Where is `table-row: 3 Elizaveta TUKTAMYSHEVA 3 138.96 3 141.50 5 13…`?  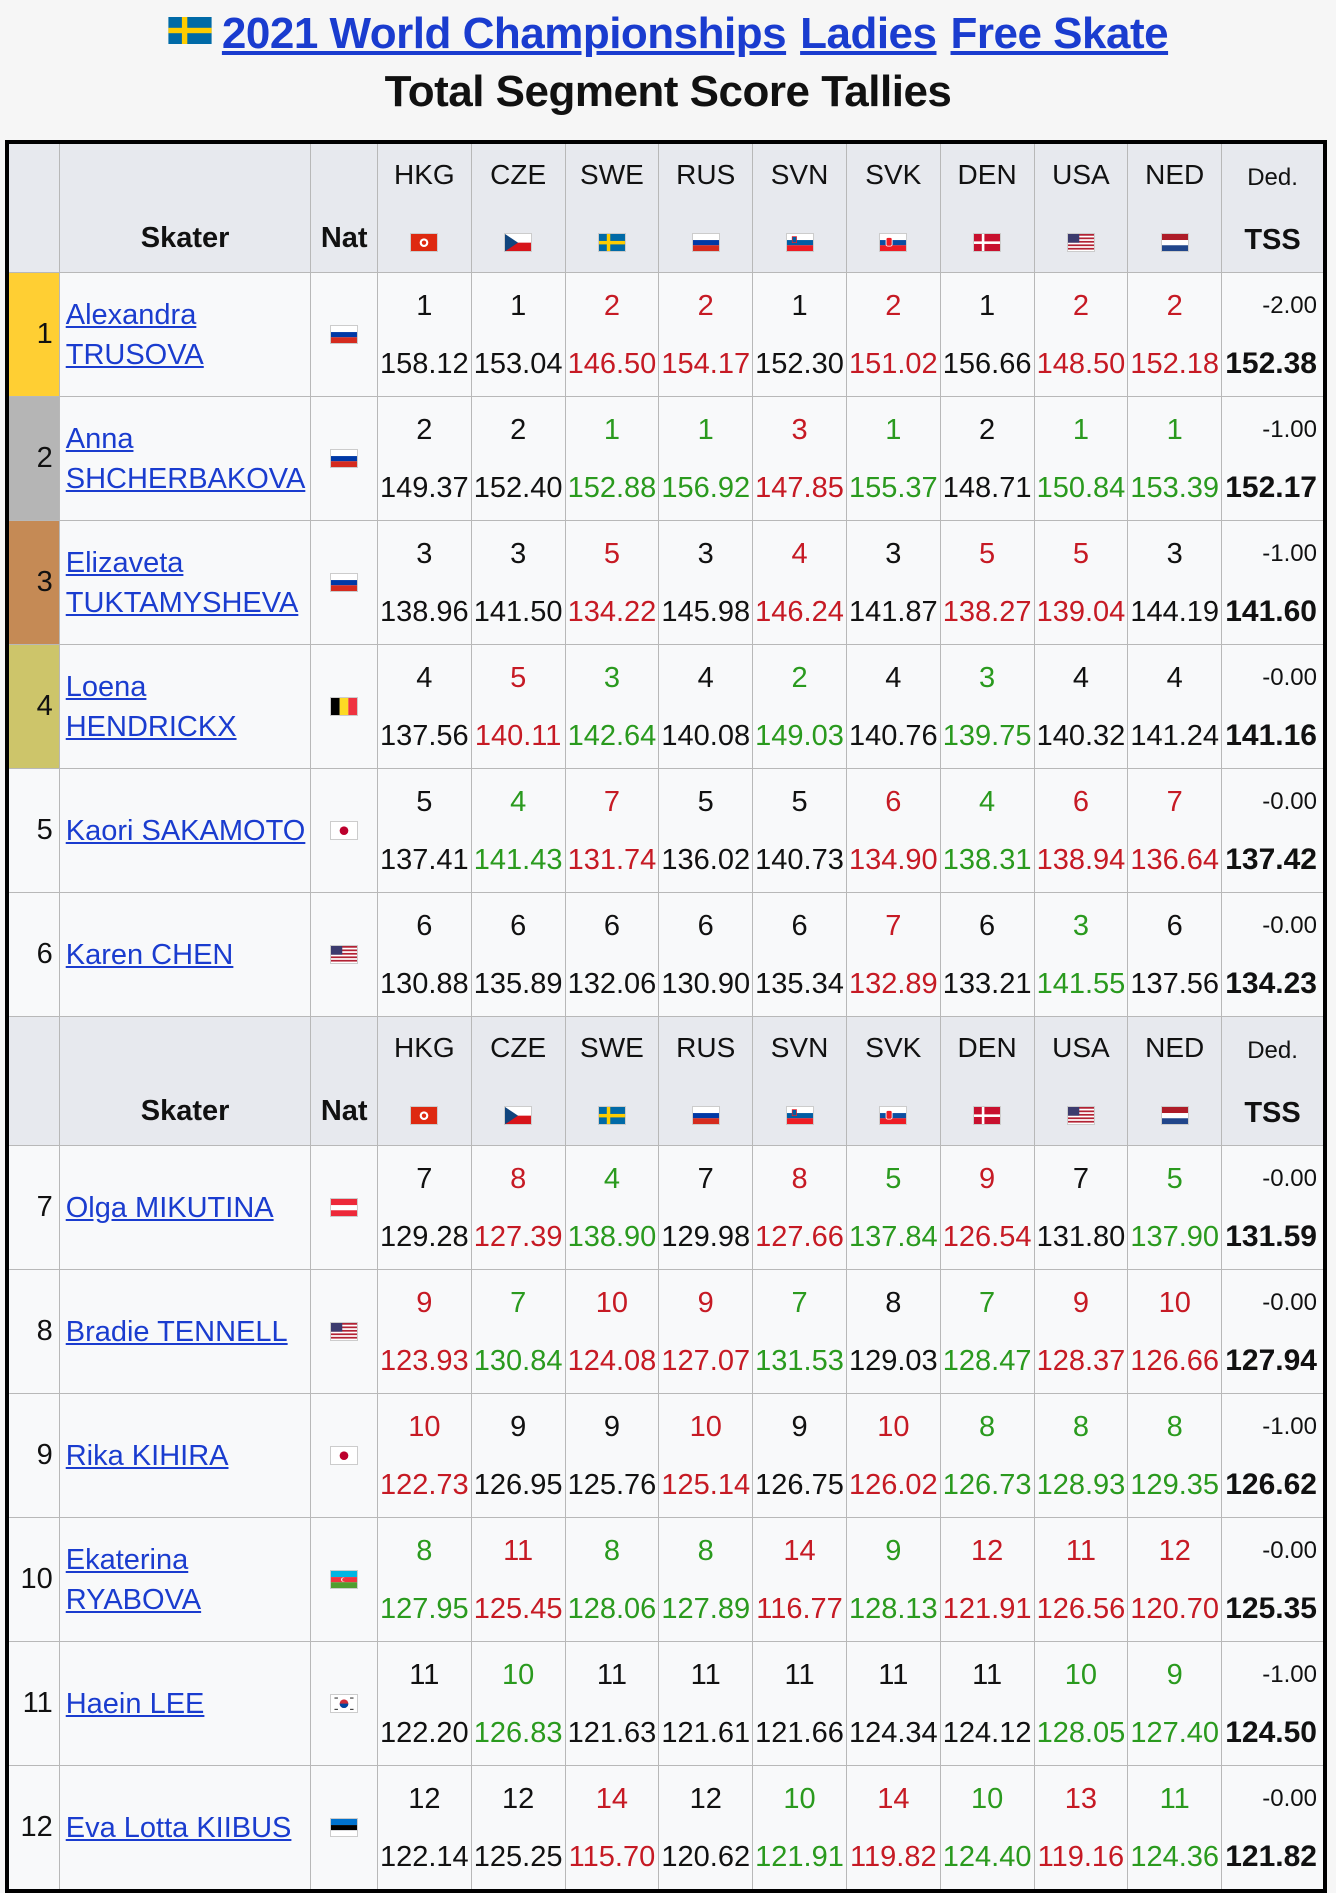 table-row: 3 Elizaveta TUKTAMYSHEVA 3 138.96 3 141.50 5 13… is located at coordinates (666, 582).